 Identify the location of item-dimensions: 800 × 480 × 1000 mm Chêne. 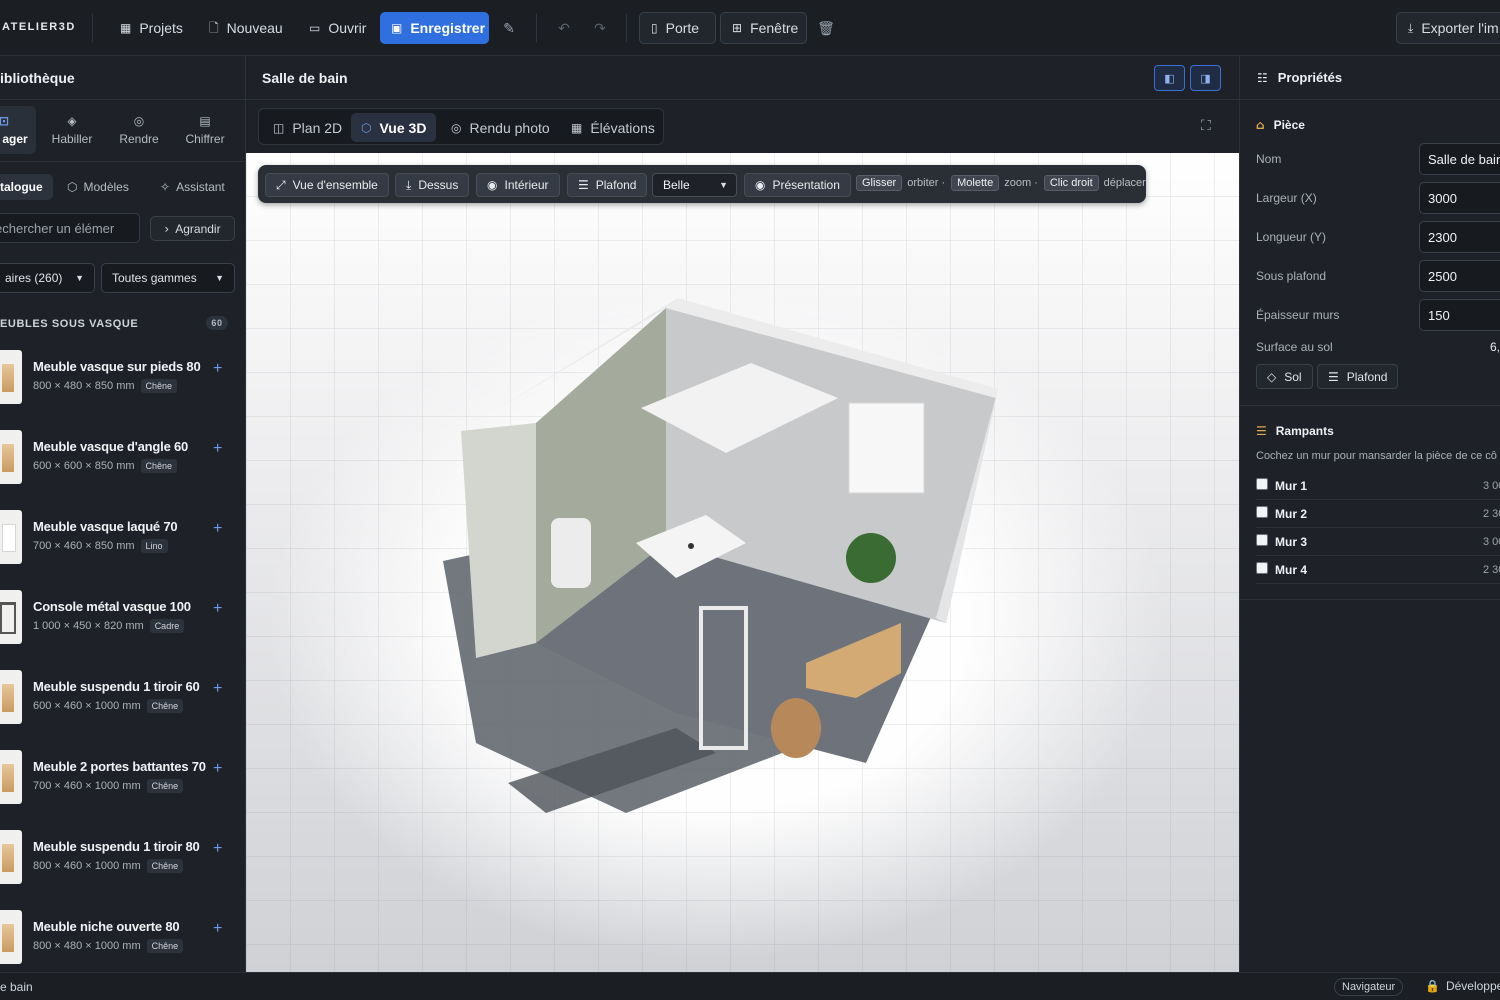
(108, 946).